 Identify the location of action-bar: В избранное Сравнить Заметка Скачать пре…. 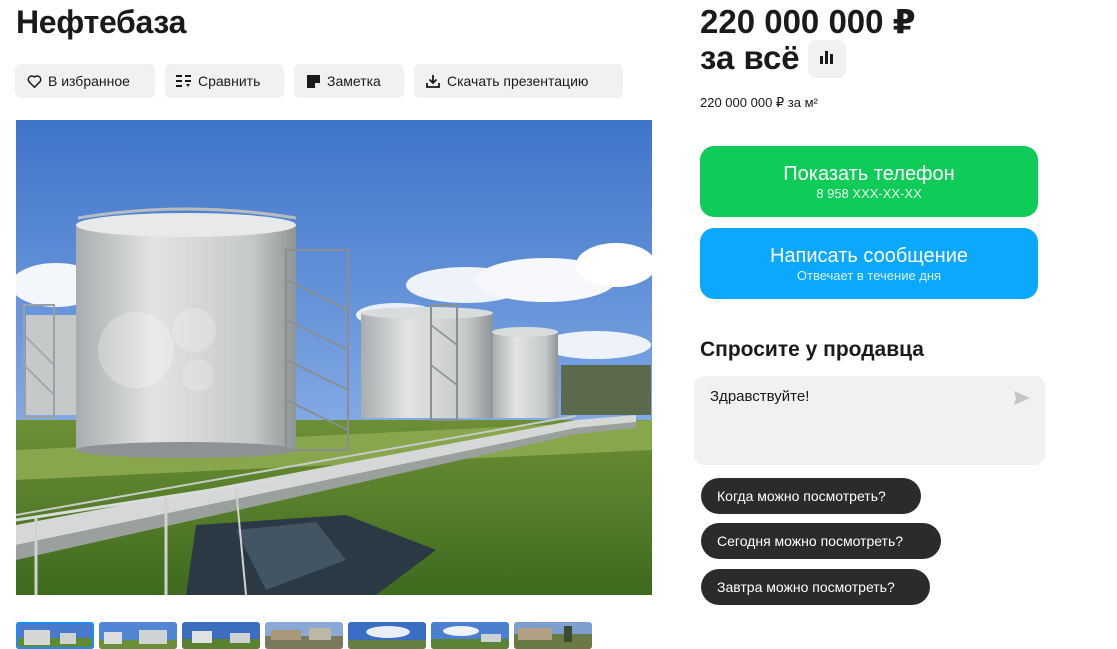
(319, 81).